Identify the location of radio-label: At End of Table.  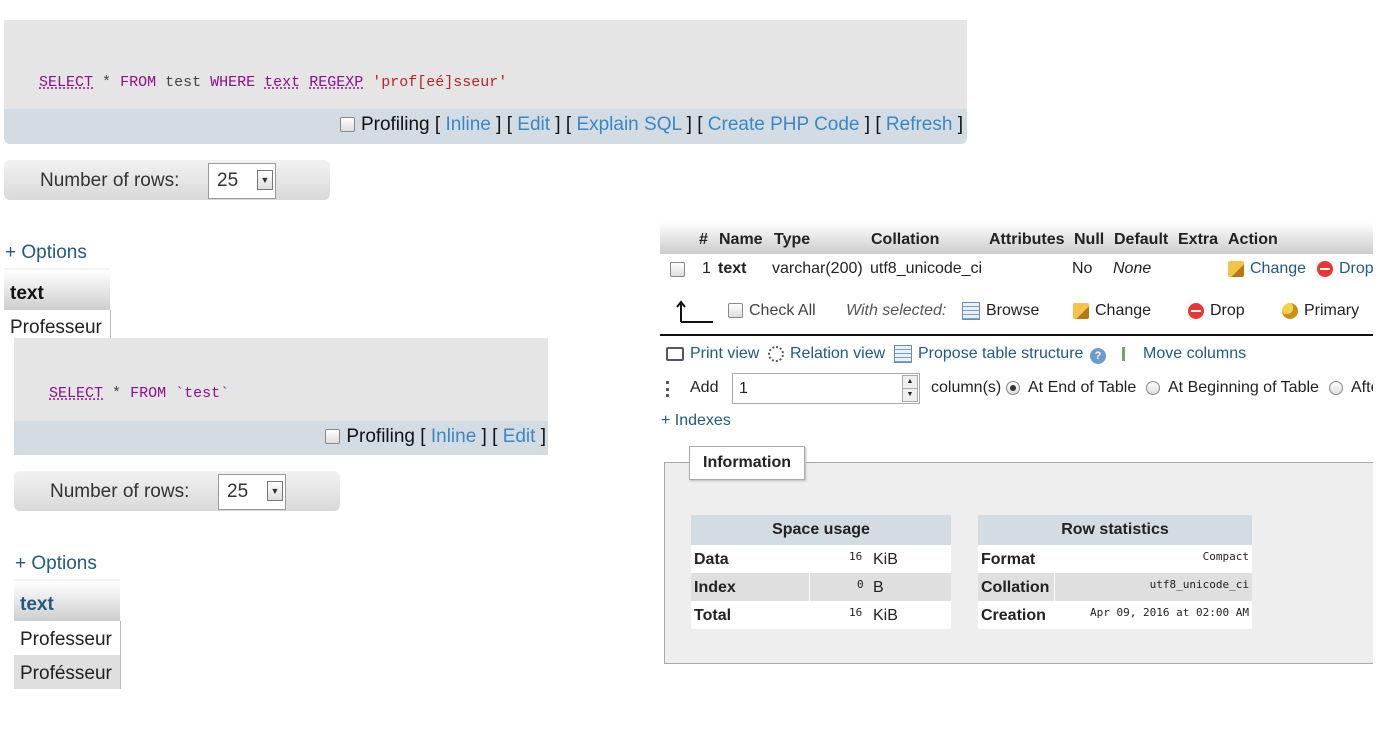
(1082, 387).